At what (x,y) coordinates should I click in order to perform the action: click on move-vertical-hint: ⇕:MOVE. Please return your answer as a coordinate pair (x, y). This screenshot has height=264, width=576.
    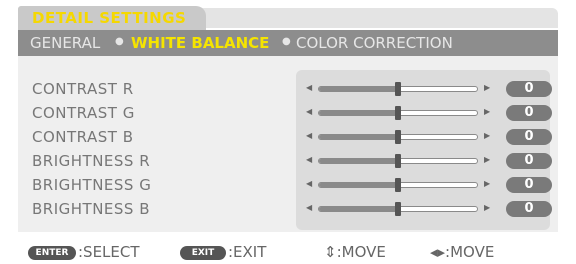
    Looking at the image, I should click on (355, 252).